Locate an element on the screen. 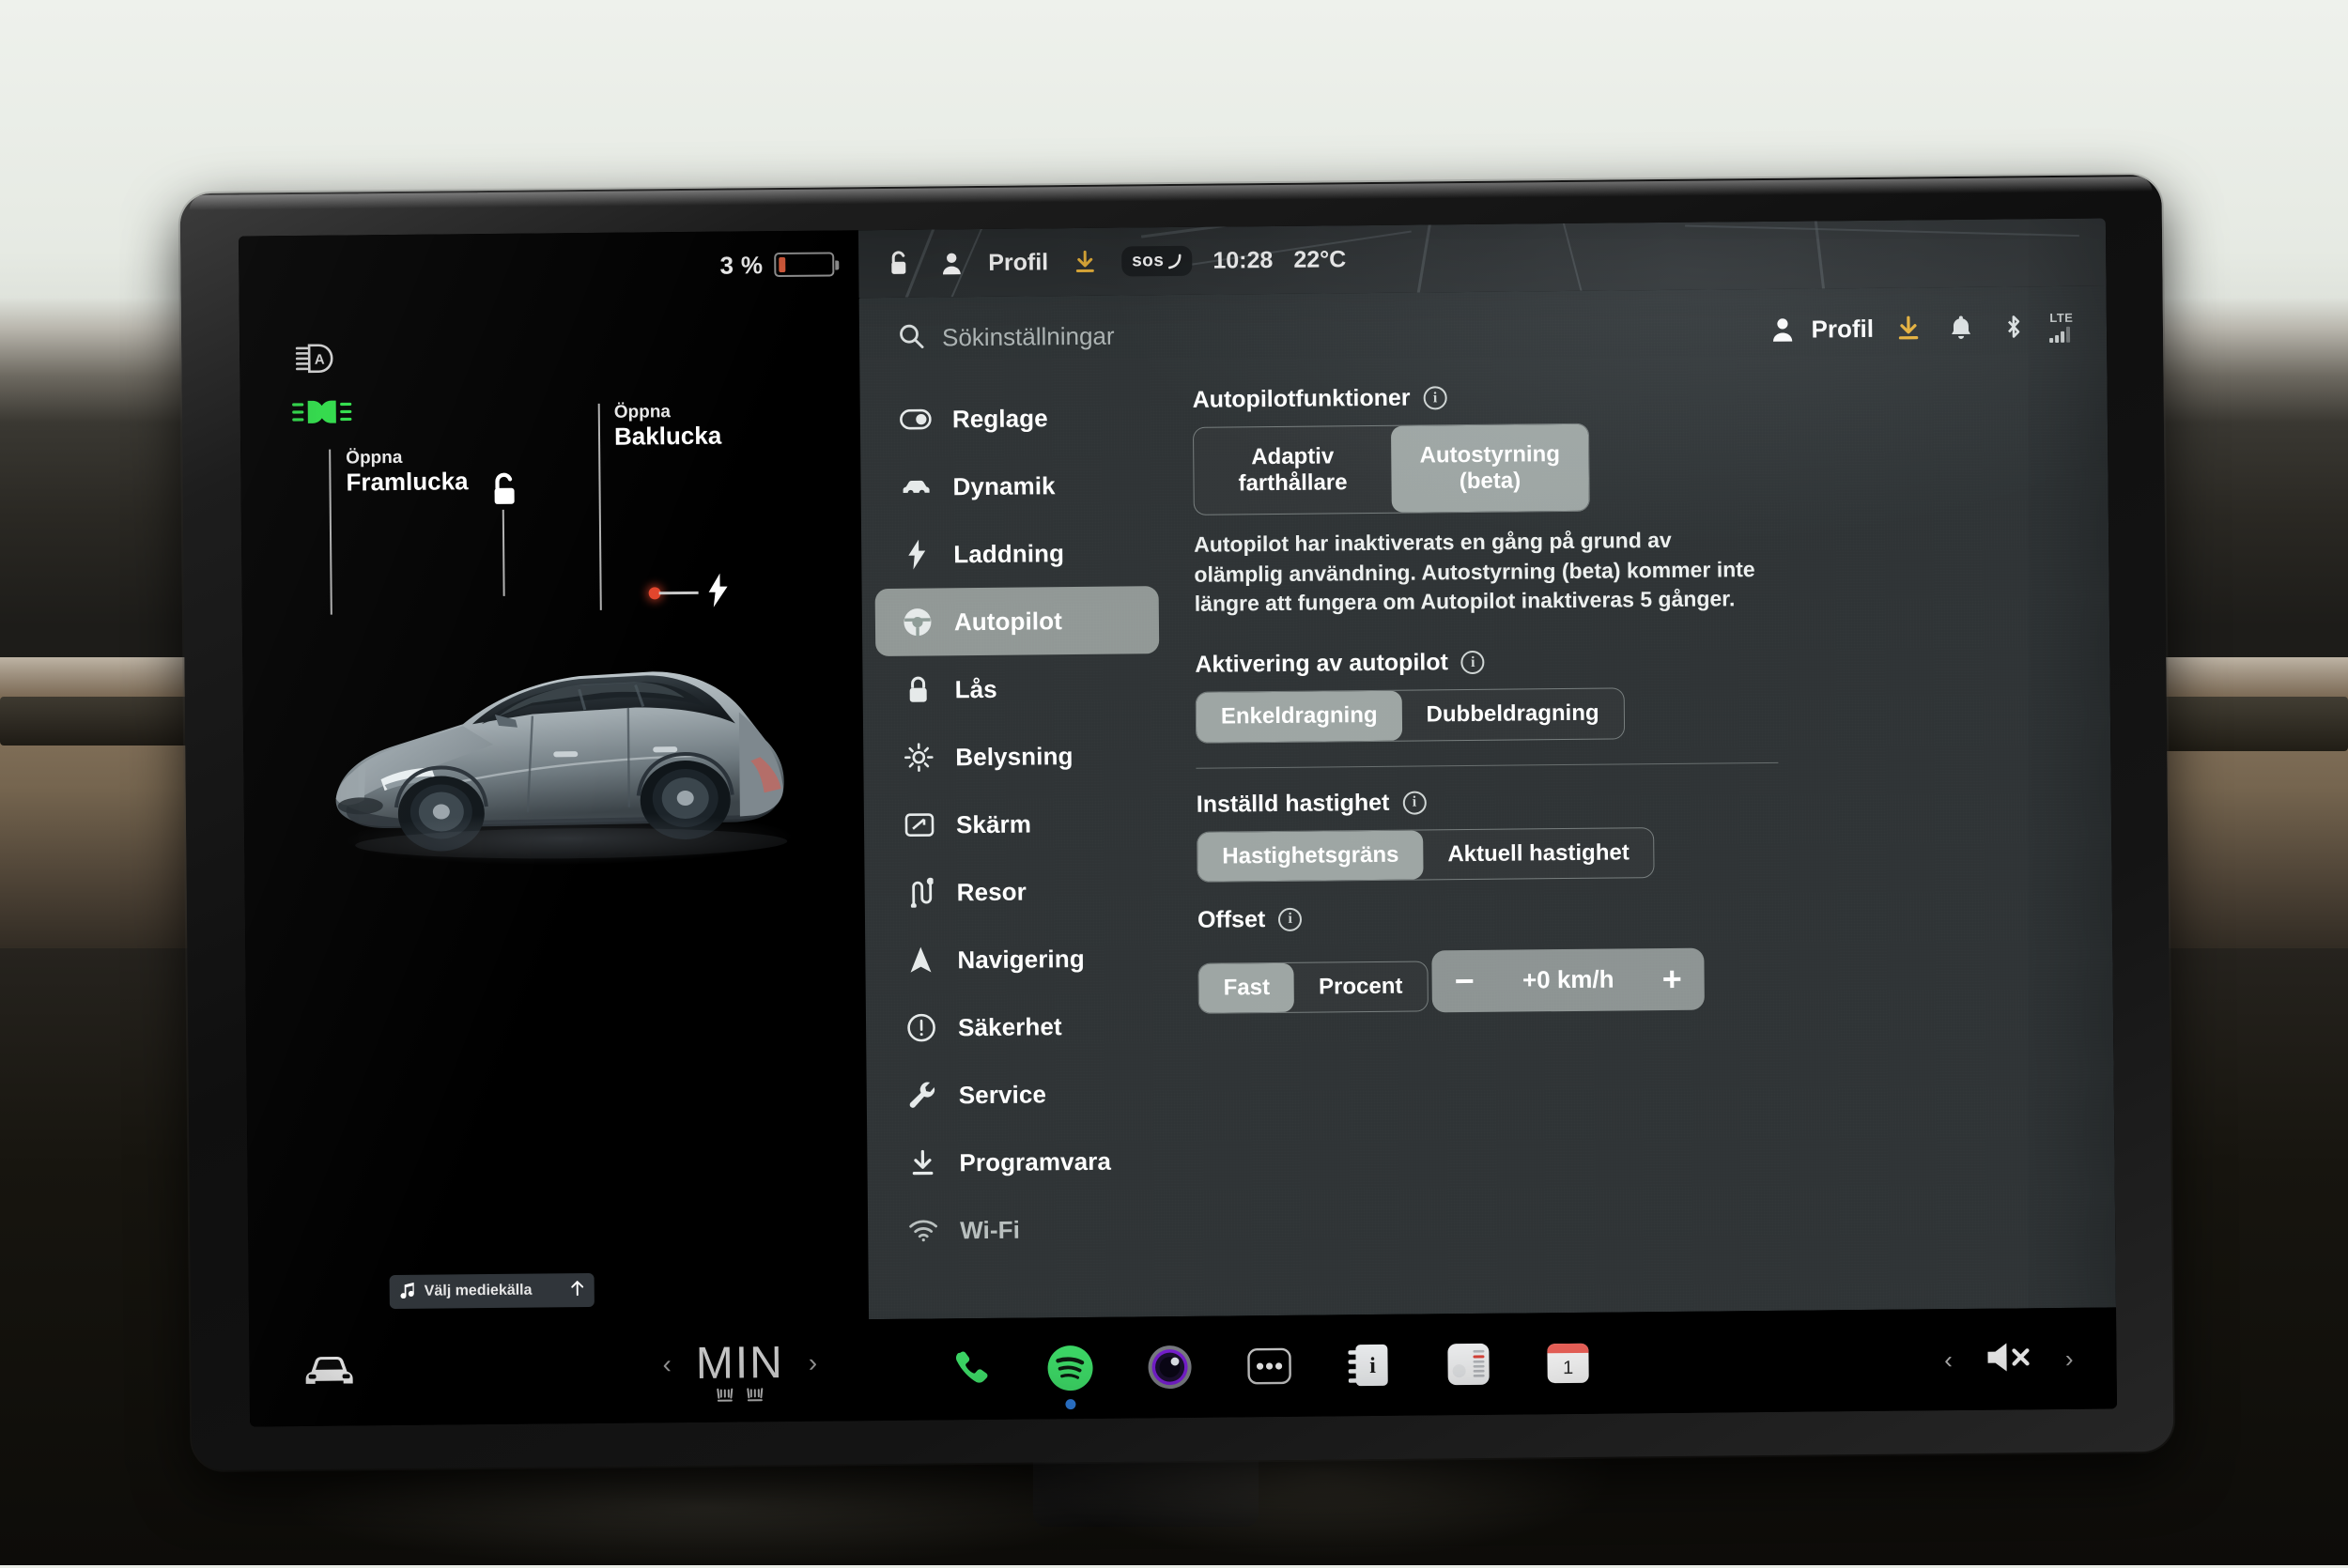 This screenshot has height=1568, width=2348. autopilot-features-segmented: Adaptiv farthållare Autostyrning (beta) is located at coordinates (1391, 469).